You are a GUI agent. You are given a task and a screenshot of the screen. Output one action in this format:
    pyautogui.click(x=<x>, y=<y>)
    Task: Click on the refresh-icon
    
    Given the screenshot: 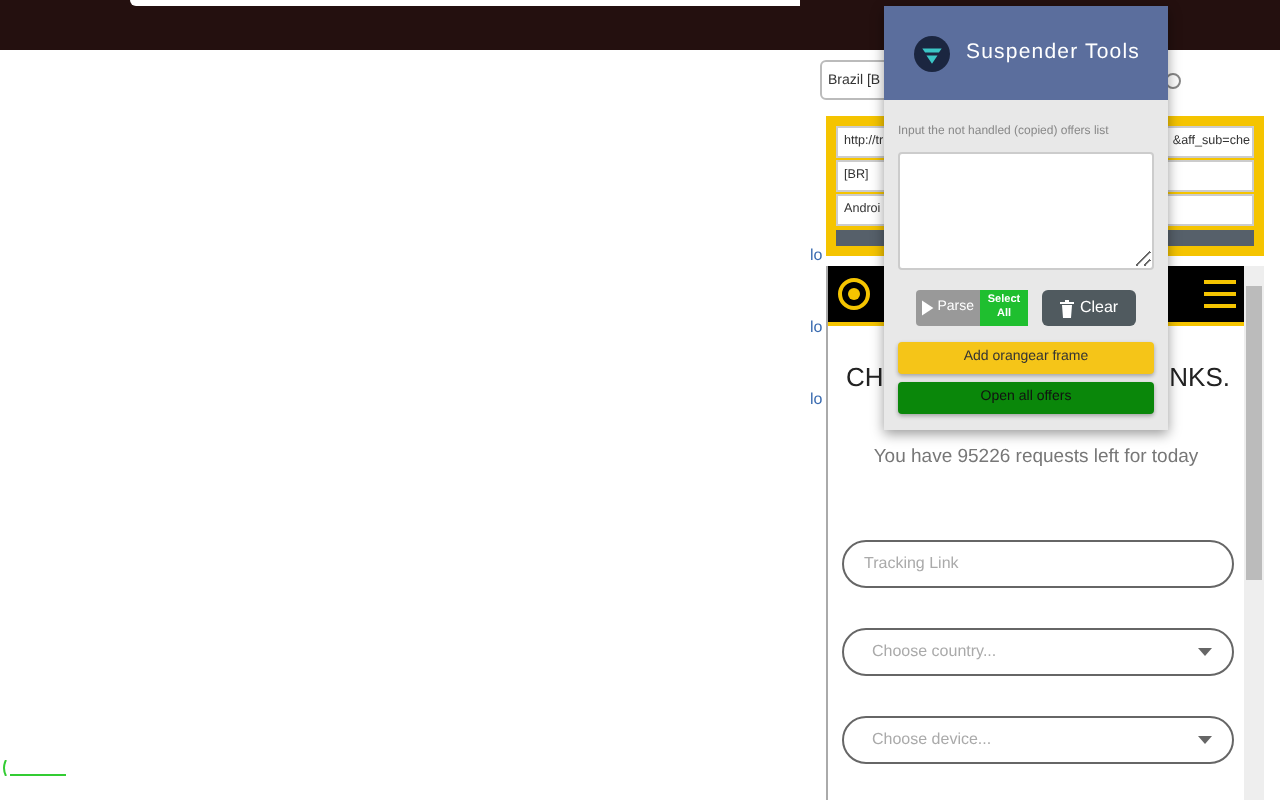 What is the action you would take?
    pyautogui.click(x=1173, y=80)
    